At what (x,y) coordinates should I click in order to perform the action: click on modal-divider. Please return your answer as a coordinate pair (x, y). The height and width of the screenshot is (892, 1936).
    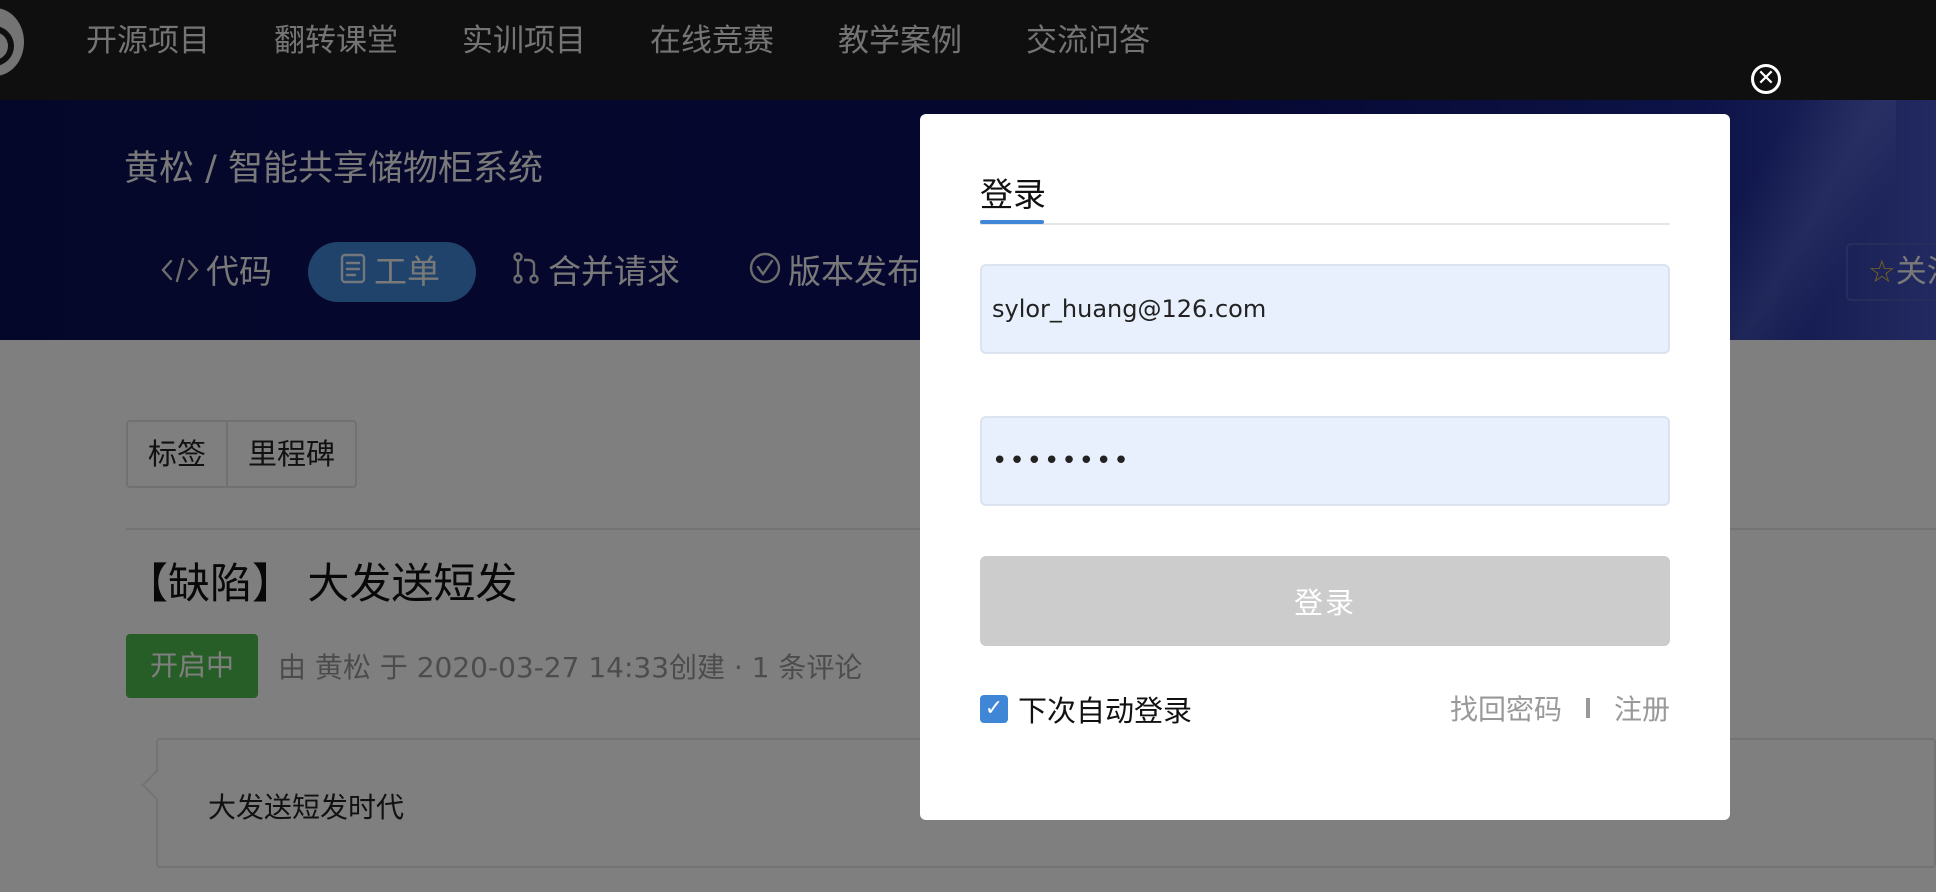
    Looking at the image, I should click on (1325, 224).